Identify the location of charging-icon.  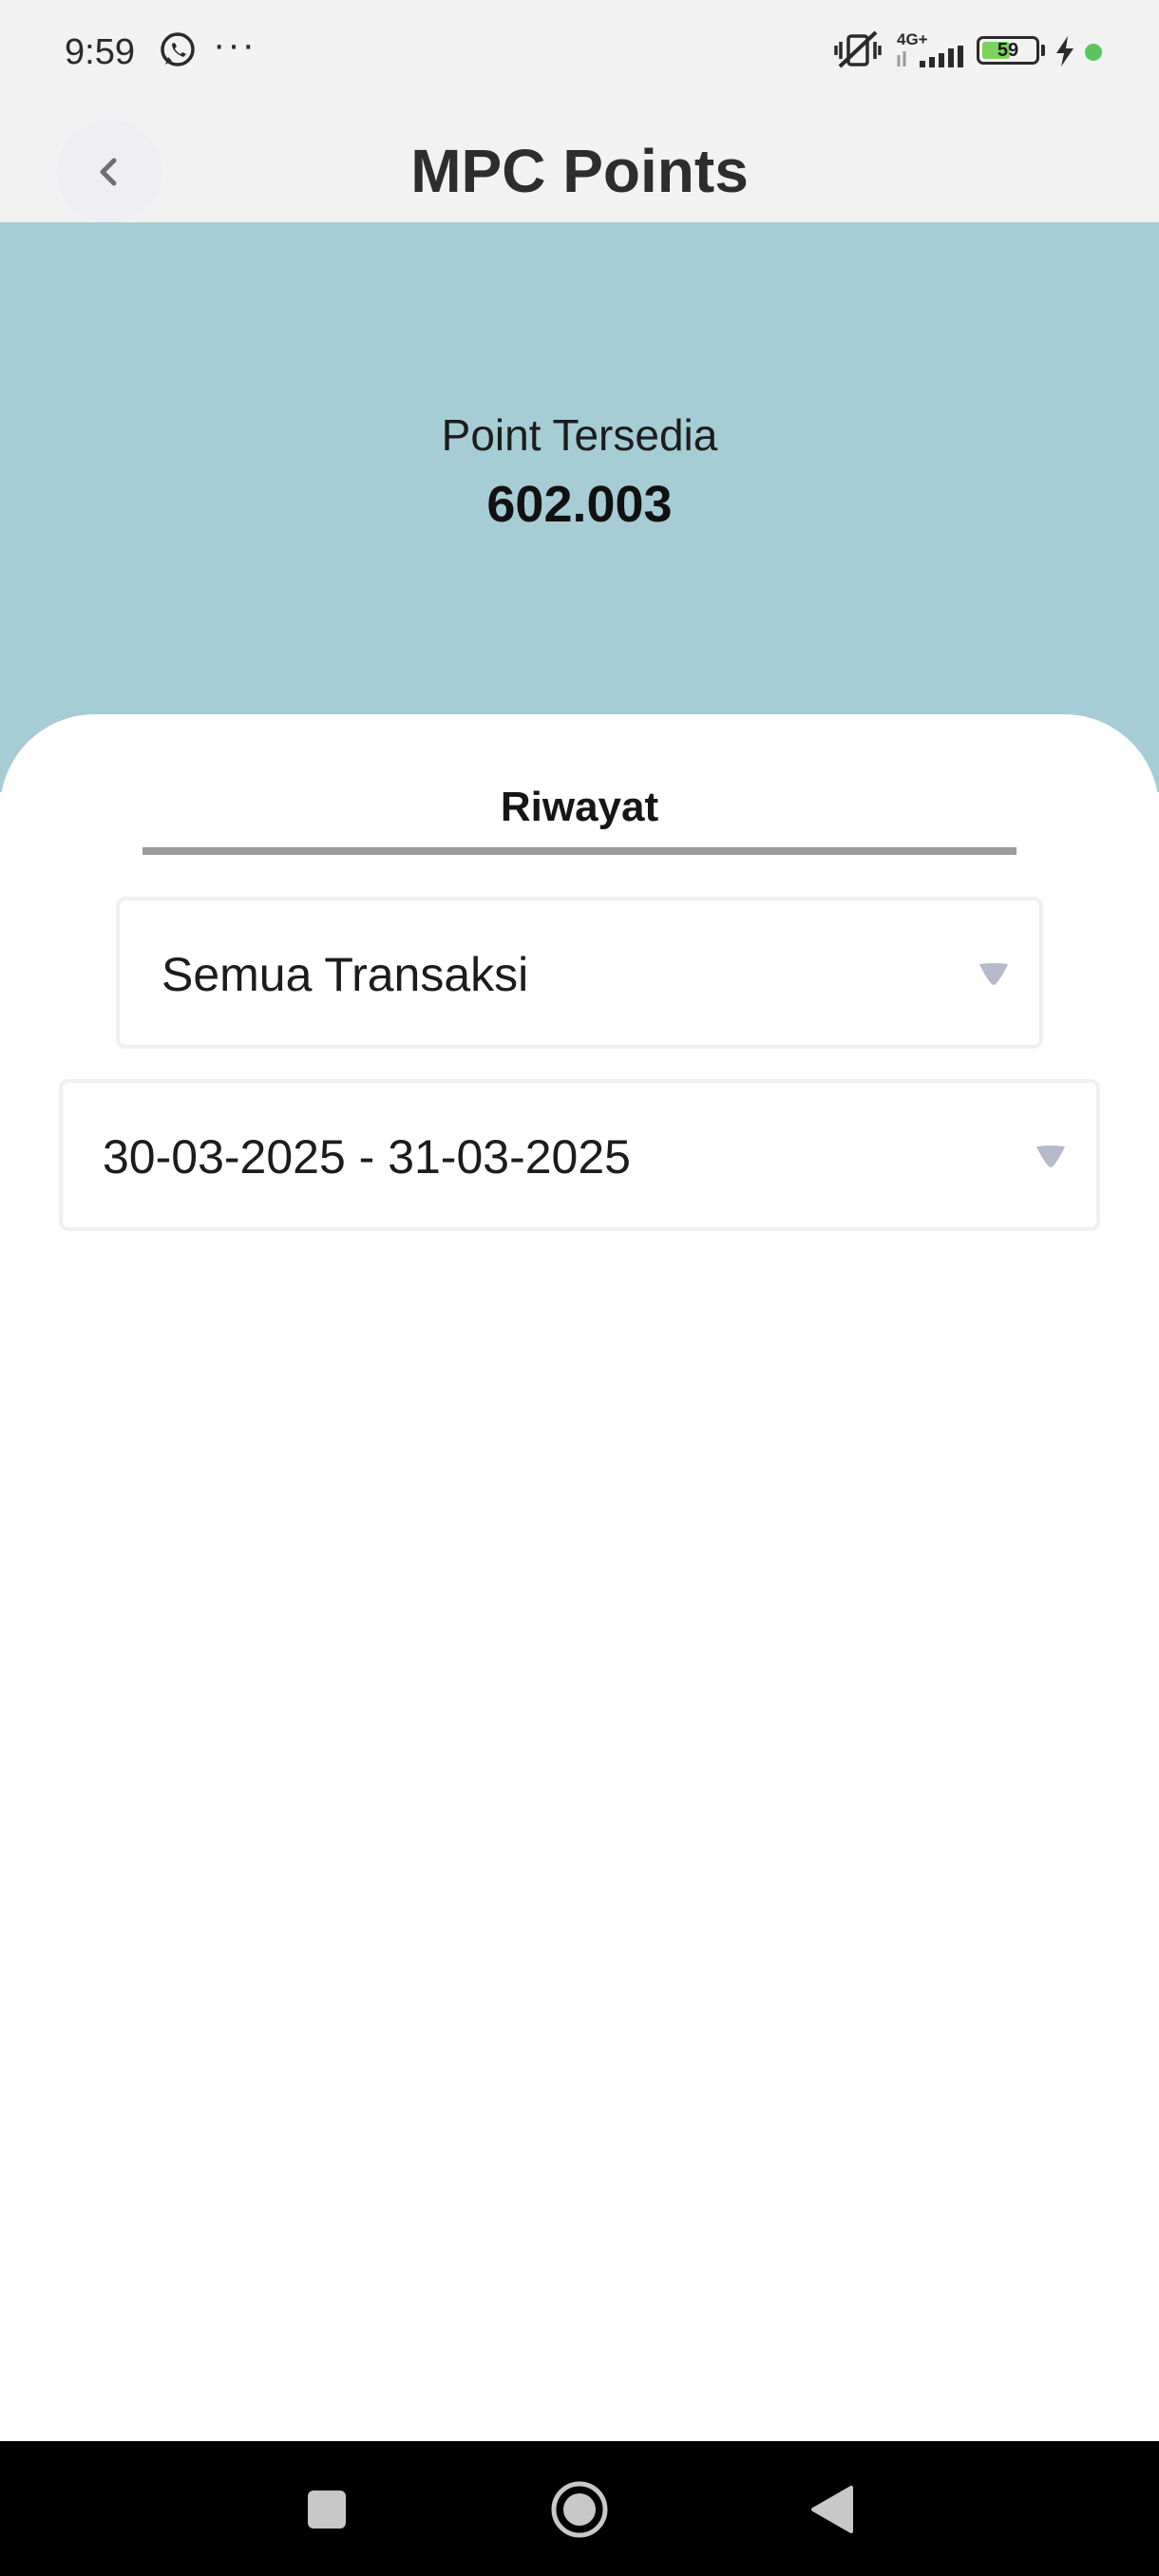
(1065, 51).